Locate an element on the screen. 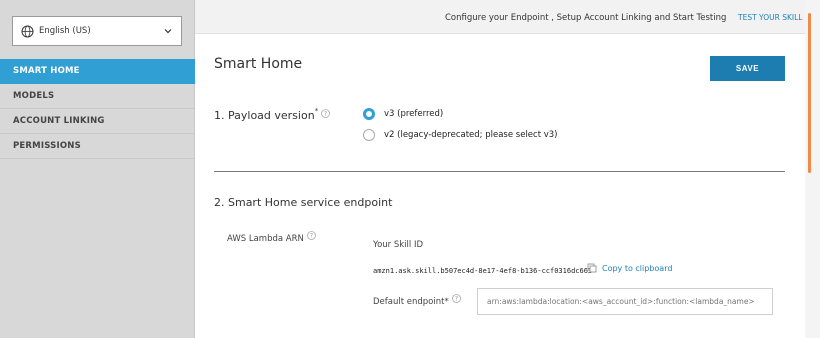 The image size is (820, 338). payload-version-label-text: 1. Payload version is located at coordinates (264, 115).